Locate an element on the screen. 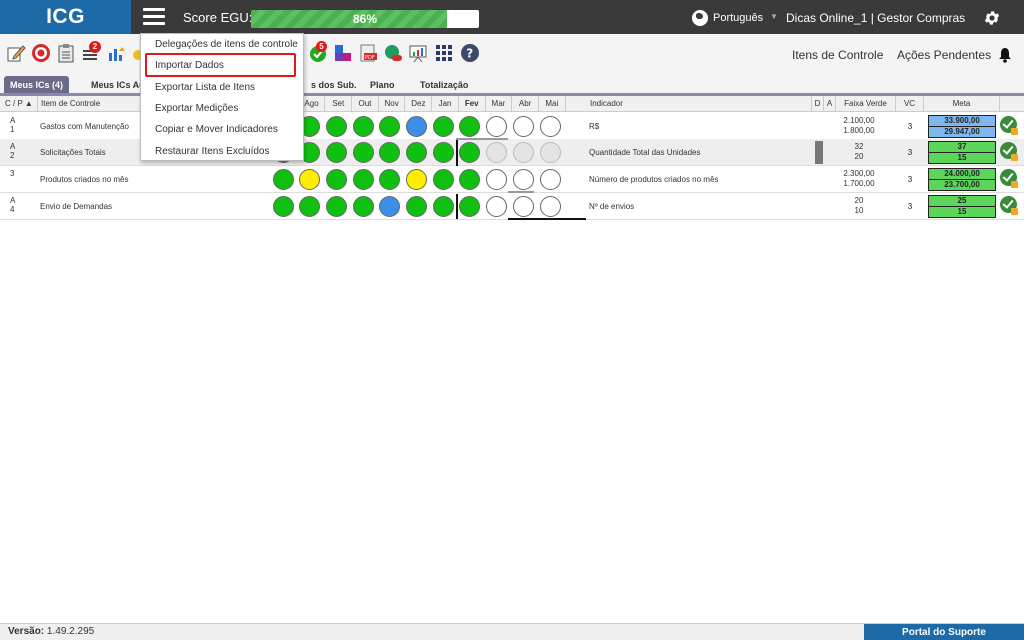 This screenshot has height=640, width=1024. green-range-value: 20 is located at coordinates (859, 156).